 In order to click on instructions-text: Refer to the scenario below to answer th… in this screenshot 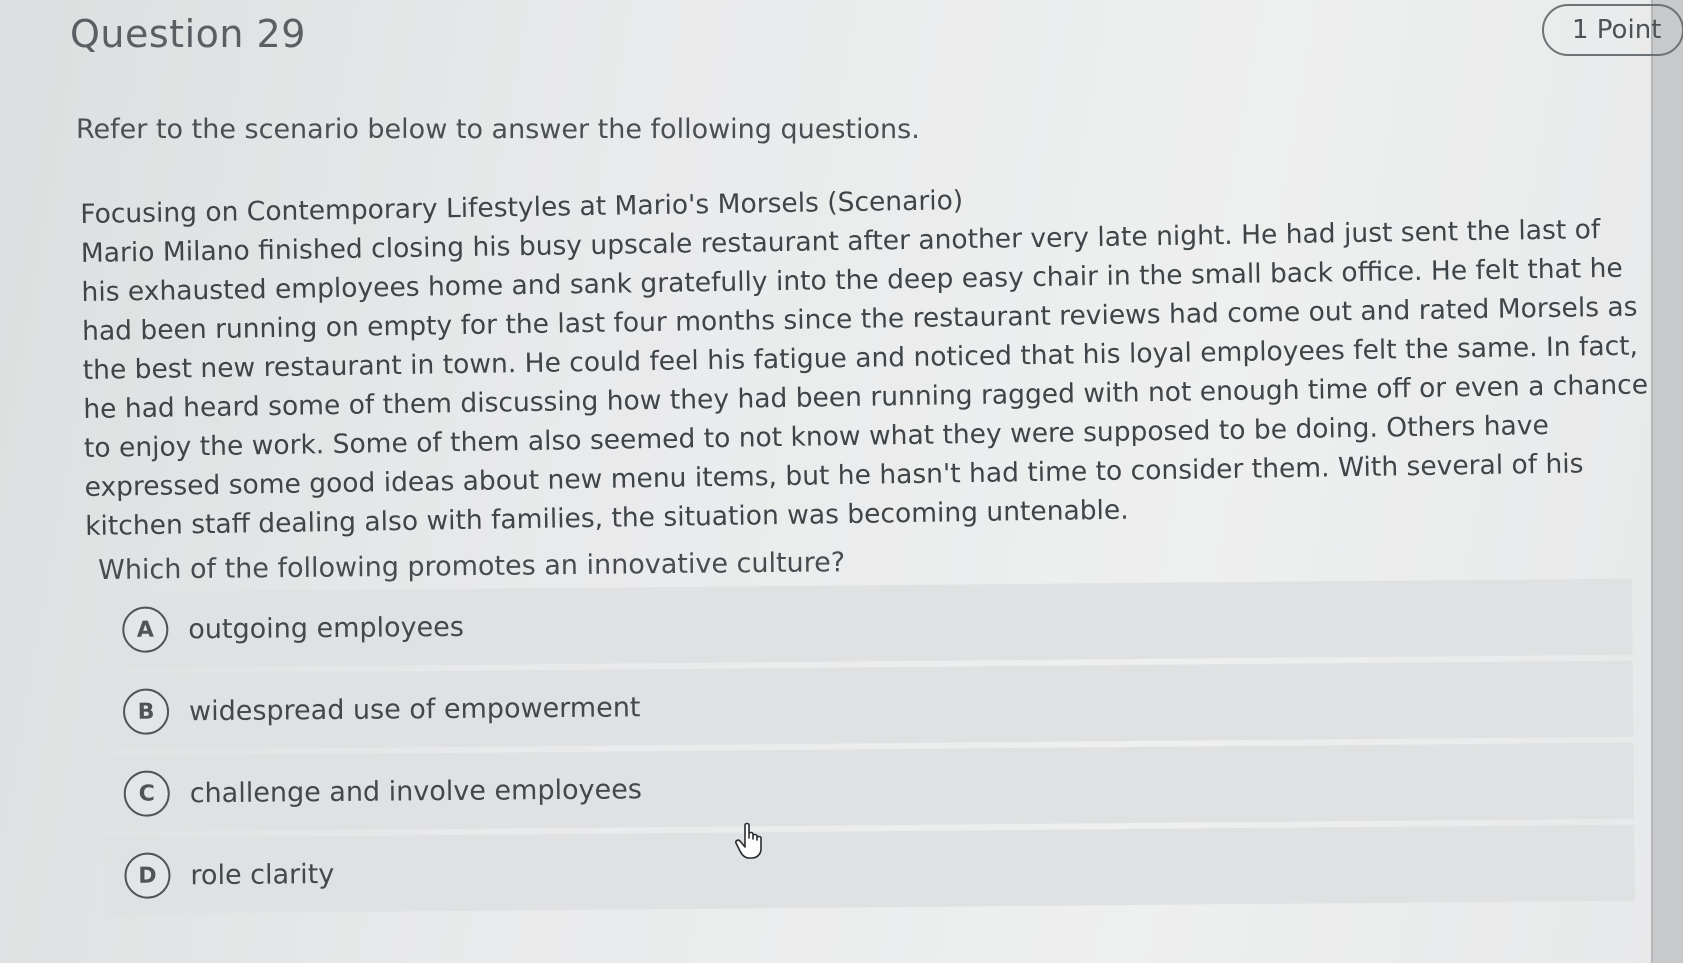, I will do `click(498, 129)`.